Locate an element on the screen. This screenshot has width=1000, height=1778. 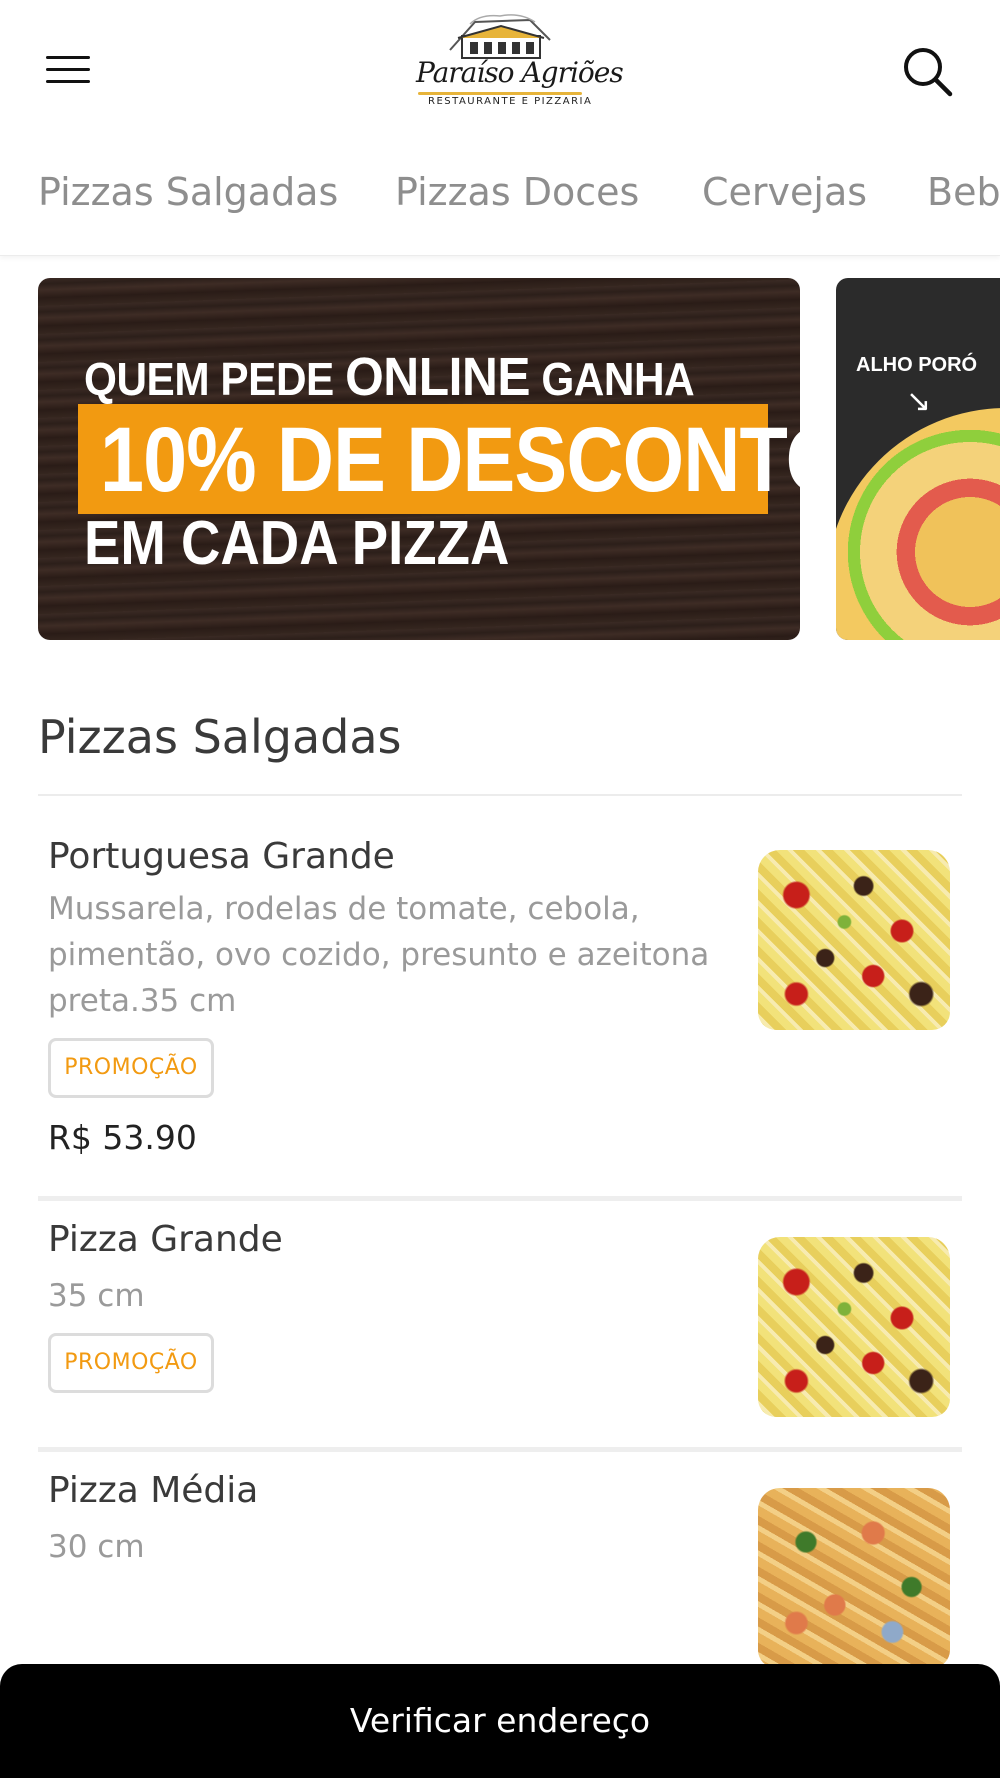
item-name: Pizza Média is located at coordinates (153, 1490).